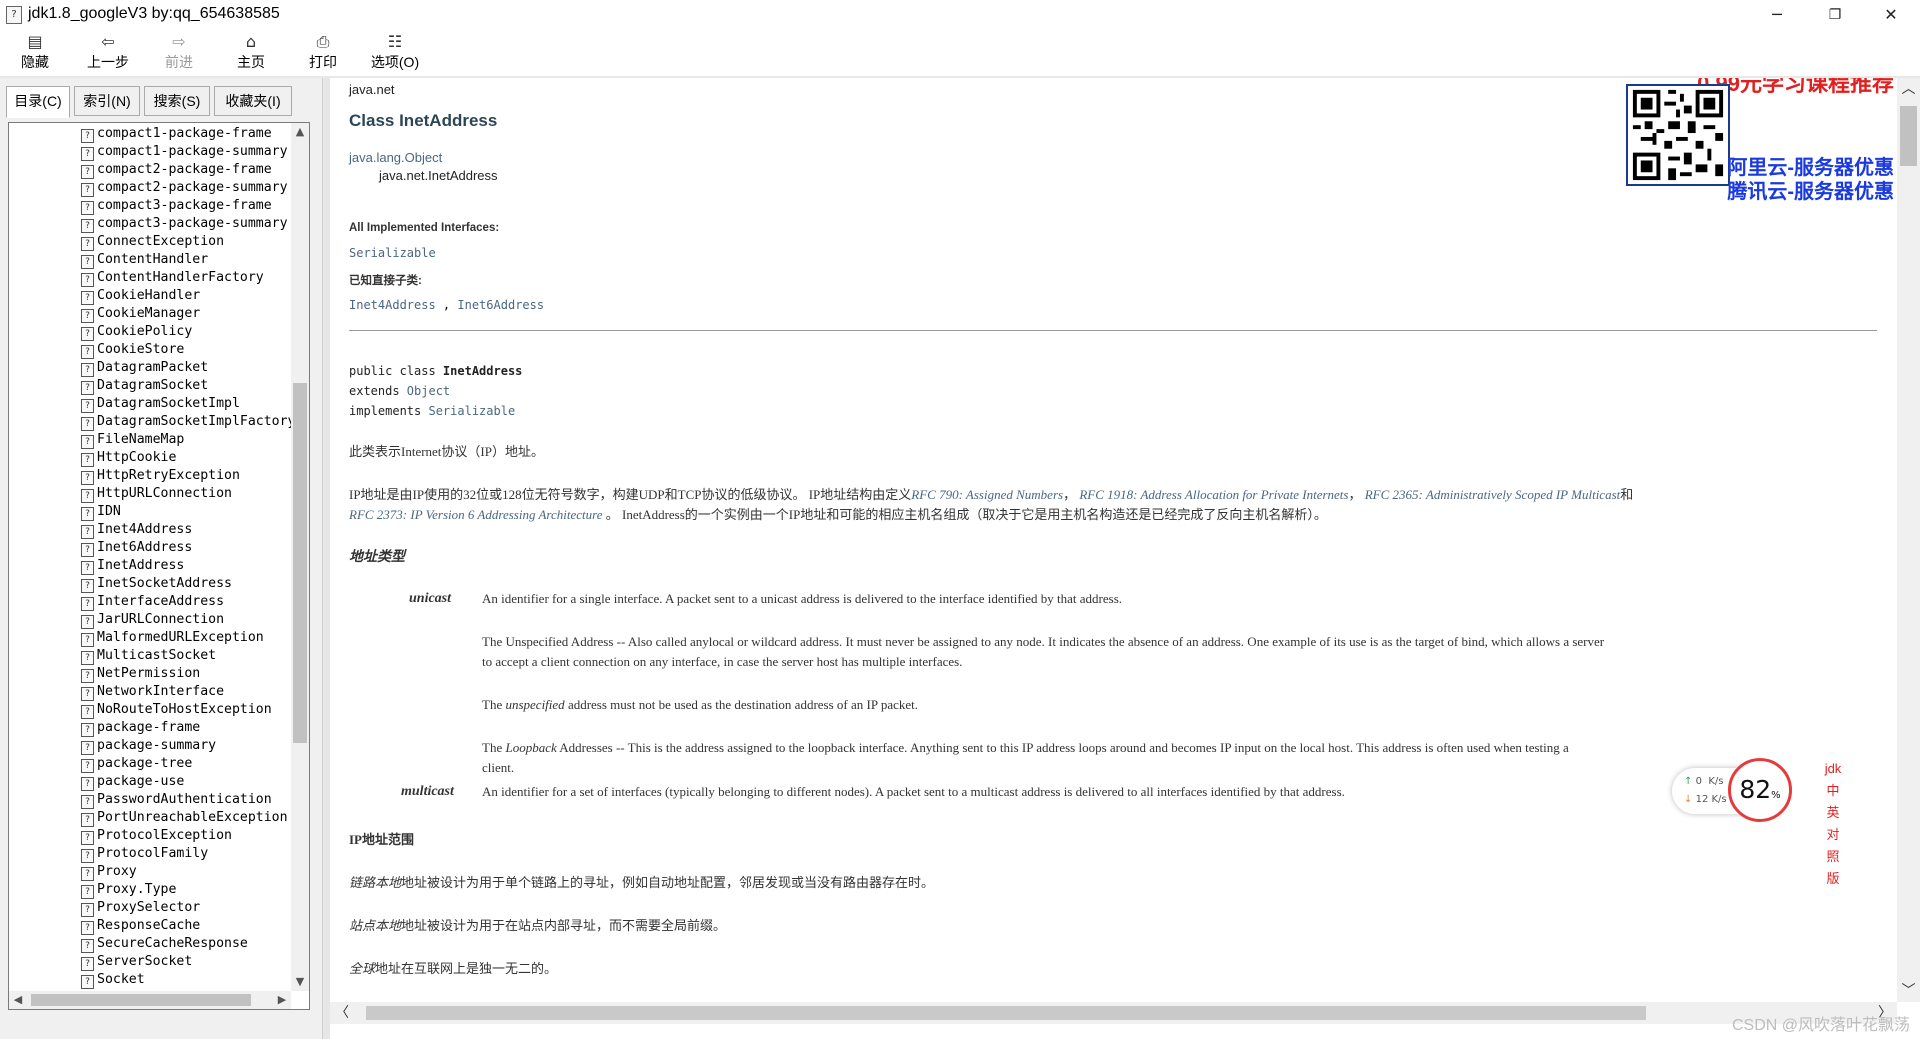 This screenshot has height=1039, width=1920. Describe the element at coordinates (188, 818) in the screenshot. I see `tree-item: ? PortUnreachableException` at that location.